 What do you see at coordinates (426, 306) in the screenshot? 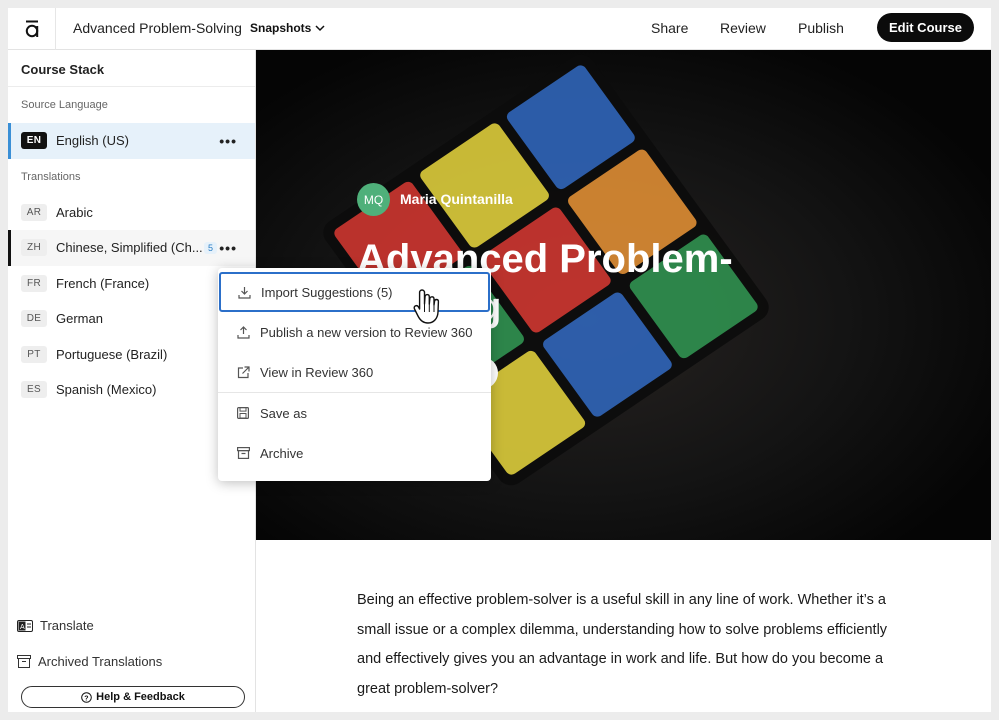
I see `hand-cursor-icon` at bounding box center [426, 306].